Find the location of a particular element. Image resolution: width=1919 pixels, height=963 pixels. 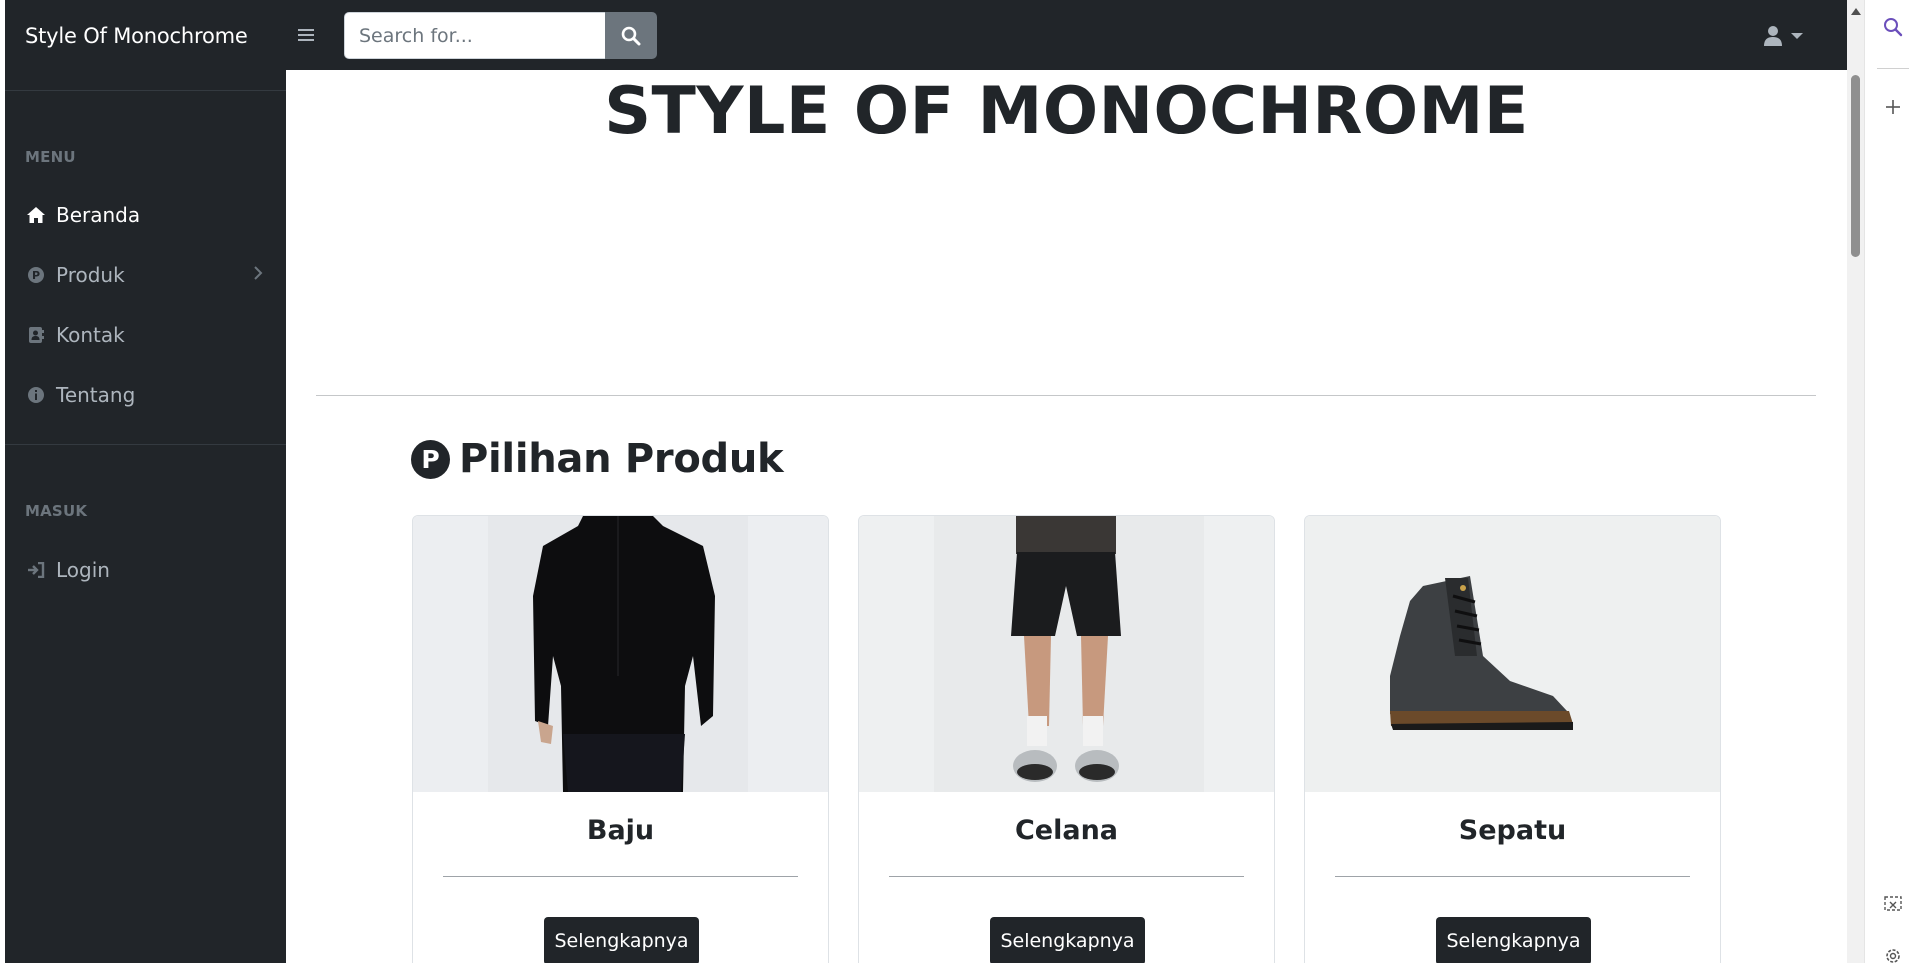

section-heading: P Pilihan Produk is located at coordinates (597, 459).